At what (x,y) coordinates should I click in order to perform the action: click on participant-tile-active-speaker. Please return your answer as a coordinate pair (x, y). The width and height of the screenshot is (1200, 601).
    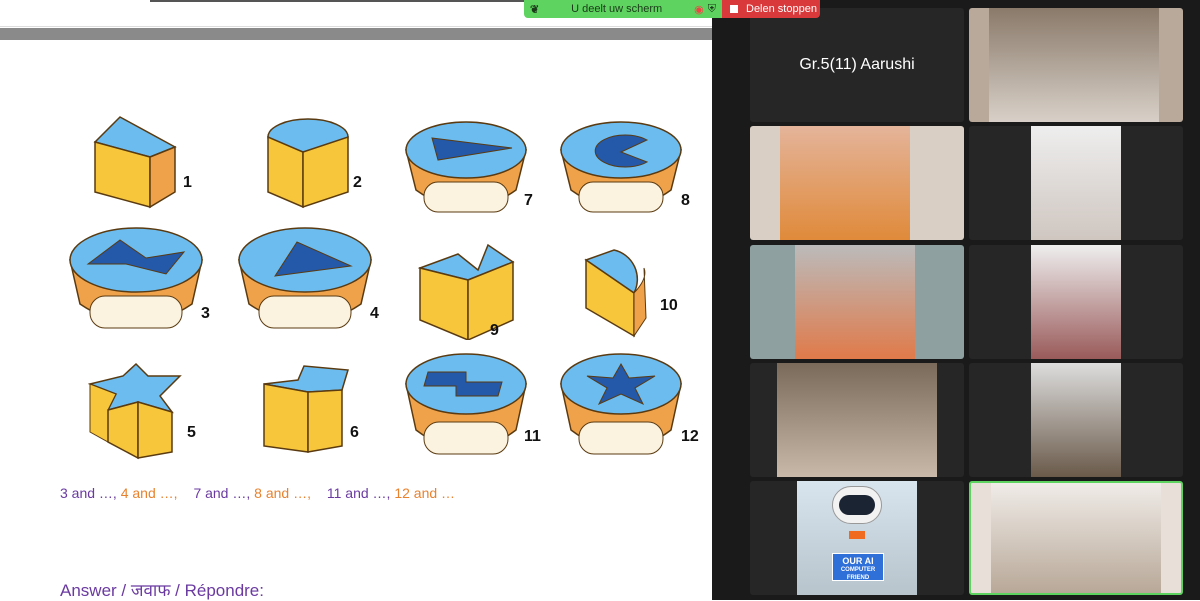
    Looking at the image, I should click on (1076, 538).